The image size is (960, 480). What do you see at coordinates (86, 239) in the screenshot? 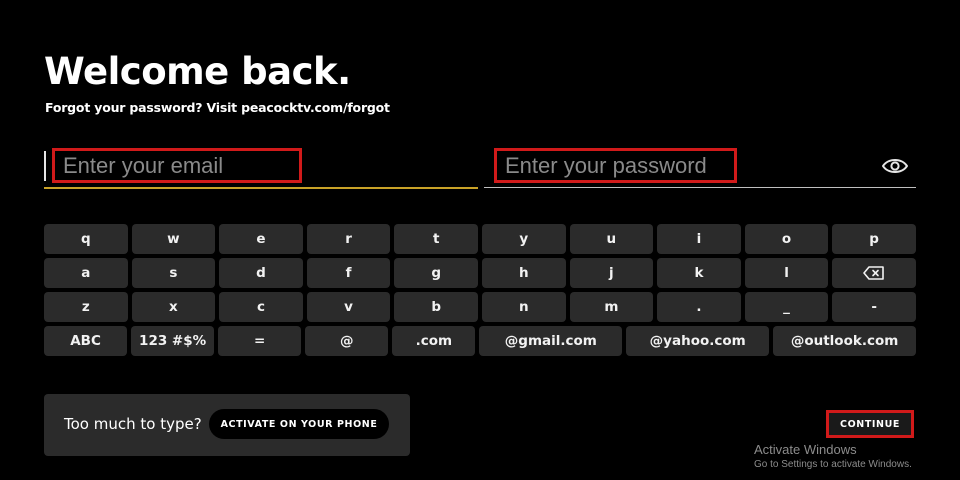
I see `key-q: q` at bounding box center [86, 239].